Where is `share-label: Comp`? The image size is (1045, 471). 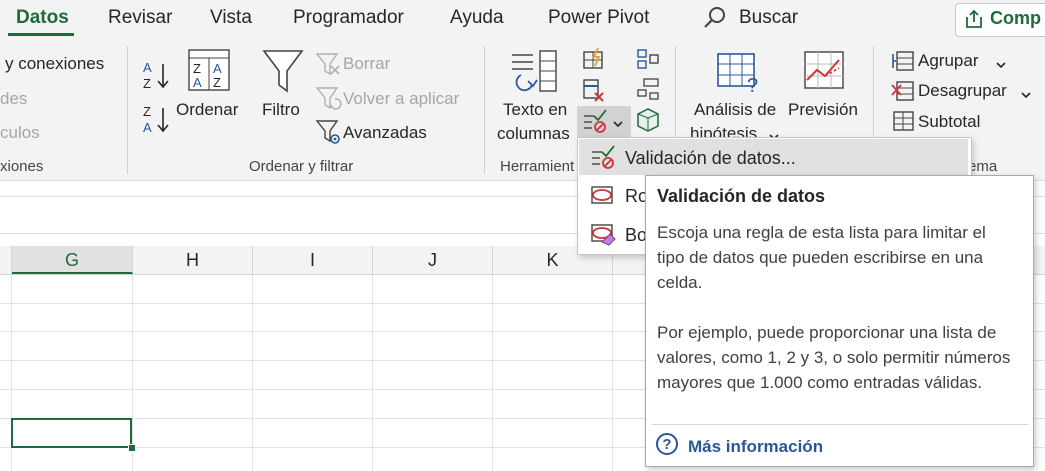 share-label: Comp is located at coordinates (1015, 18).